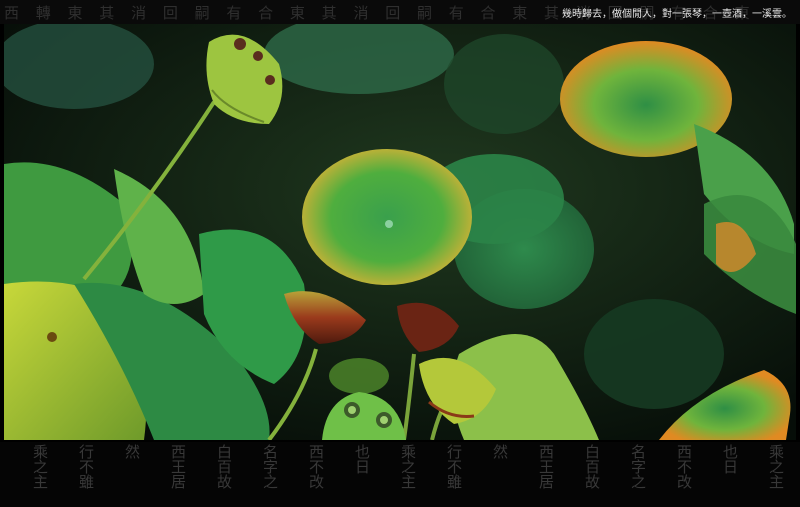 The image size is (800, 507). Describe the element at coordinates (677, 14) in the screenshot. I see `poem-caption: 幾時歸去，做個閒人，對一張琴，一壺酒，一溪雲。` at that location.